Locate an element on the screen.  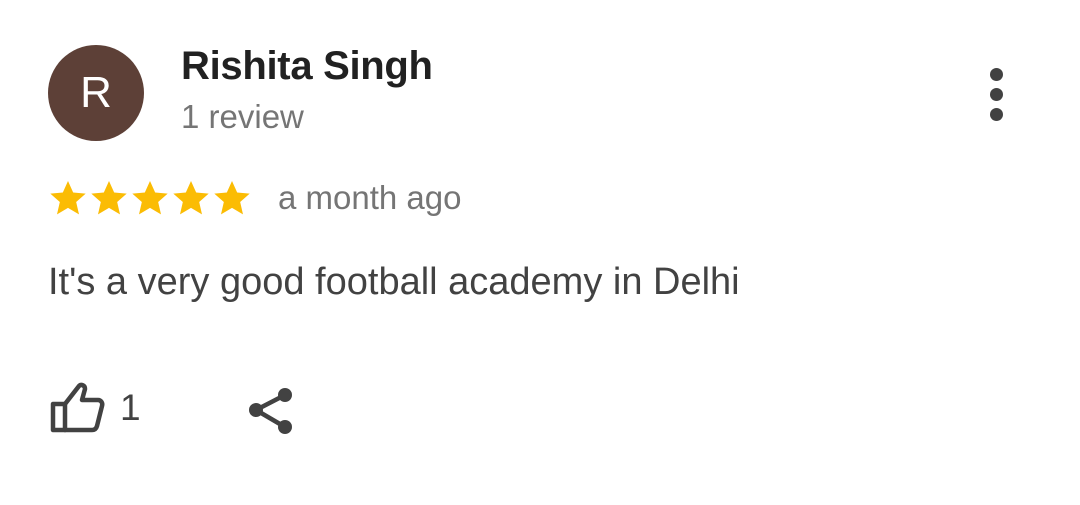
avatar-initial: R is located at coordinates (96, 92).